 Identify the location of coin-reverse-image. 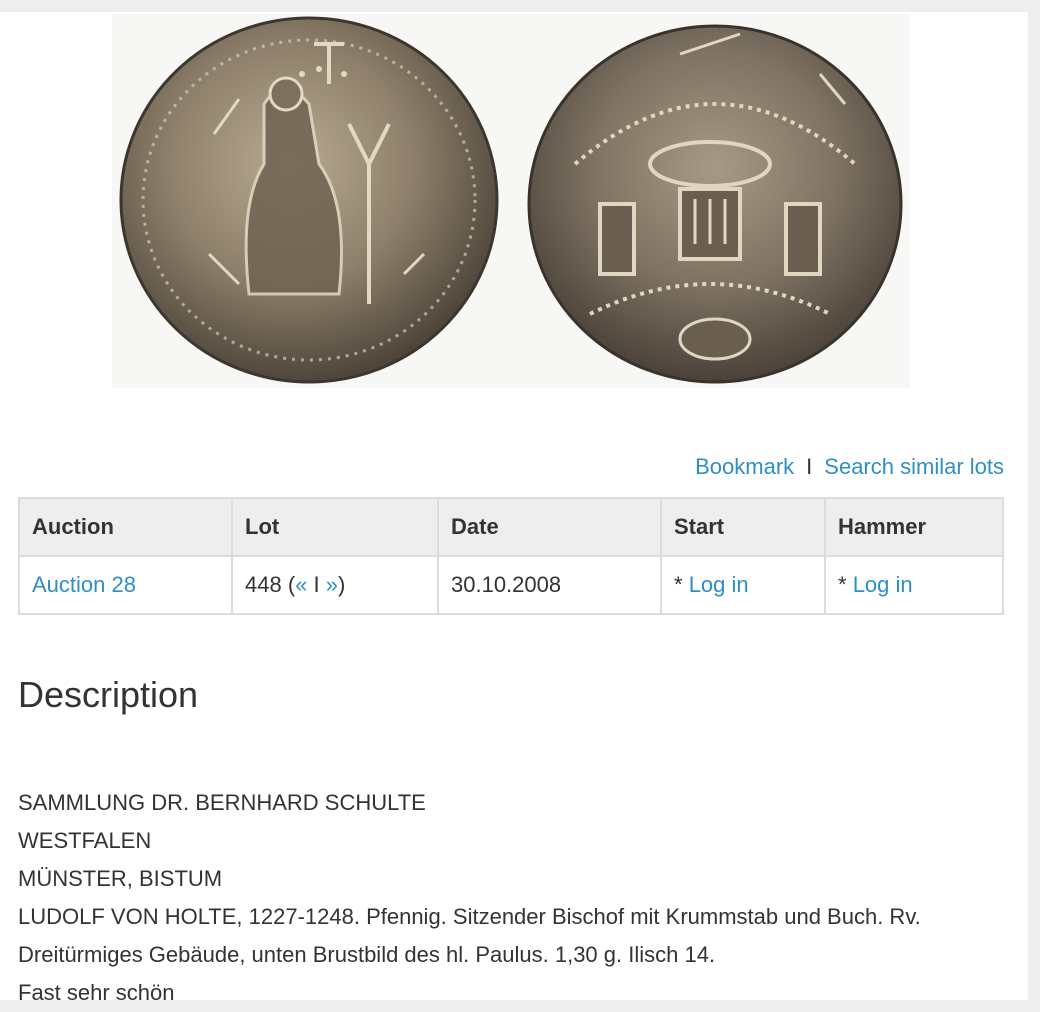
(715, 200).